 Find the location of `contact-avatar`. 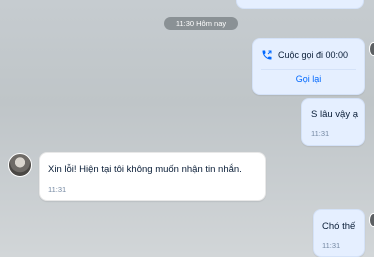

contact-avatar is located at coordinates (20, 165).